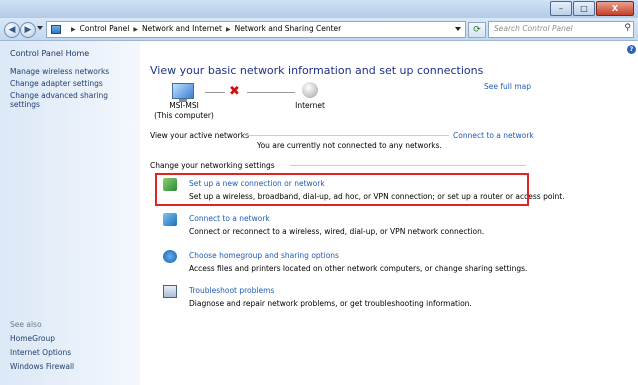 Image resolution: width=638 pixels, height=385 pixels. What do you see at coordinates (199, 135) in the screenshot?
I see `active-networks-heading: View your active networks` at bounding box center [199, 135].